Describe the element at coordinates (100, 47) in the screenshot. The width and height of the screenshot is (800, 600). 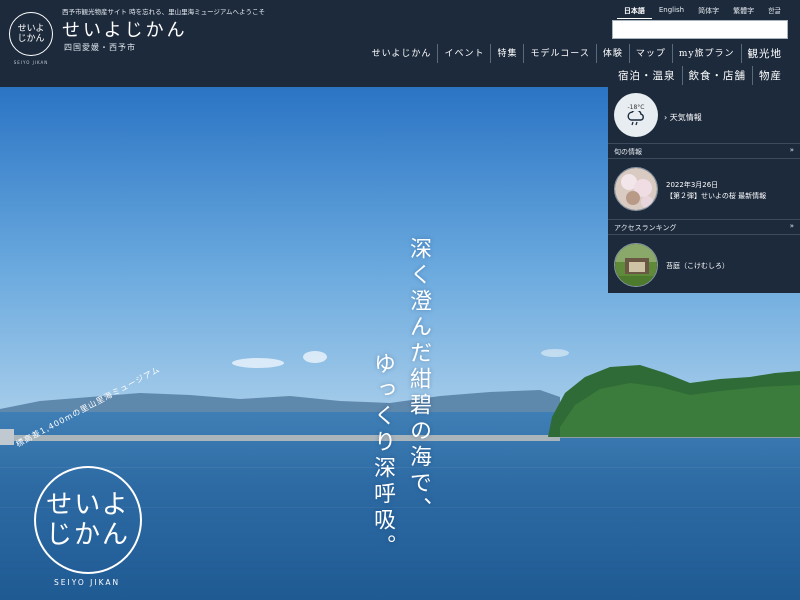
I see `site-region: 四国愛媛・西予市` at that location.